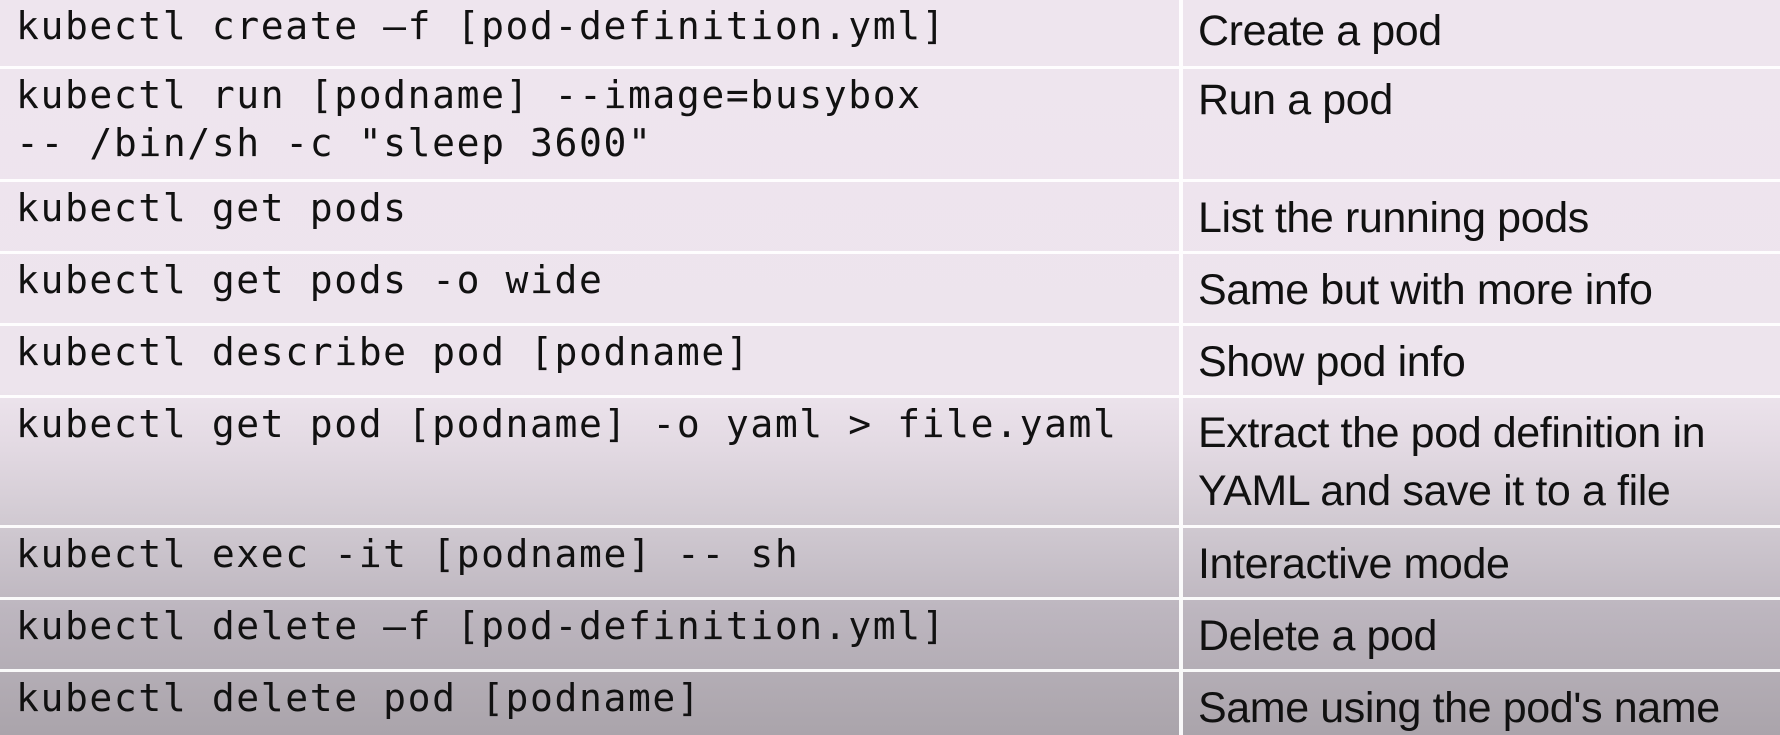 The height and width of the screenshot is (735, 1780). I want to click on description-cell: Show pod info, so click(1480, 360).